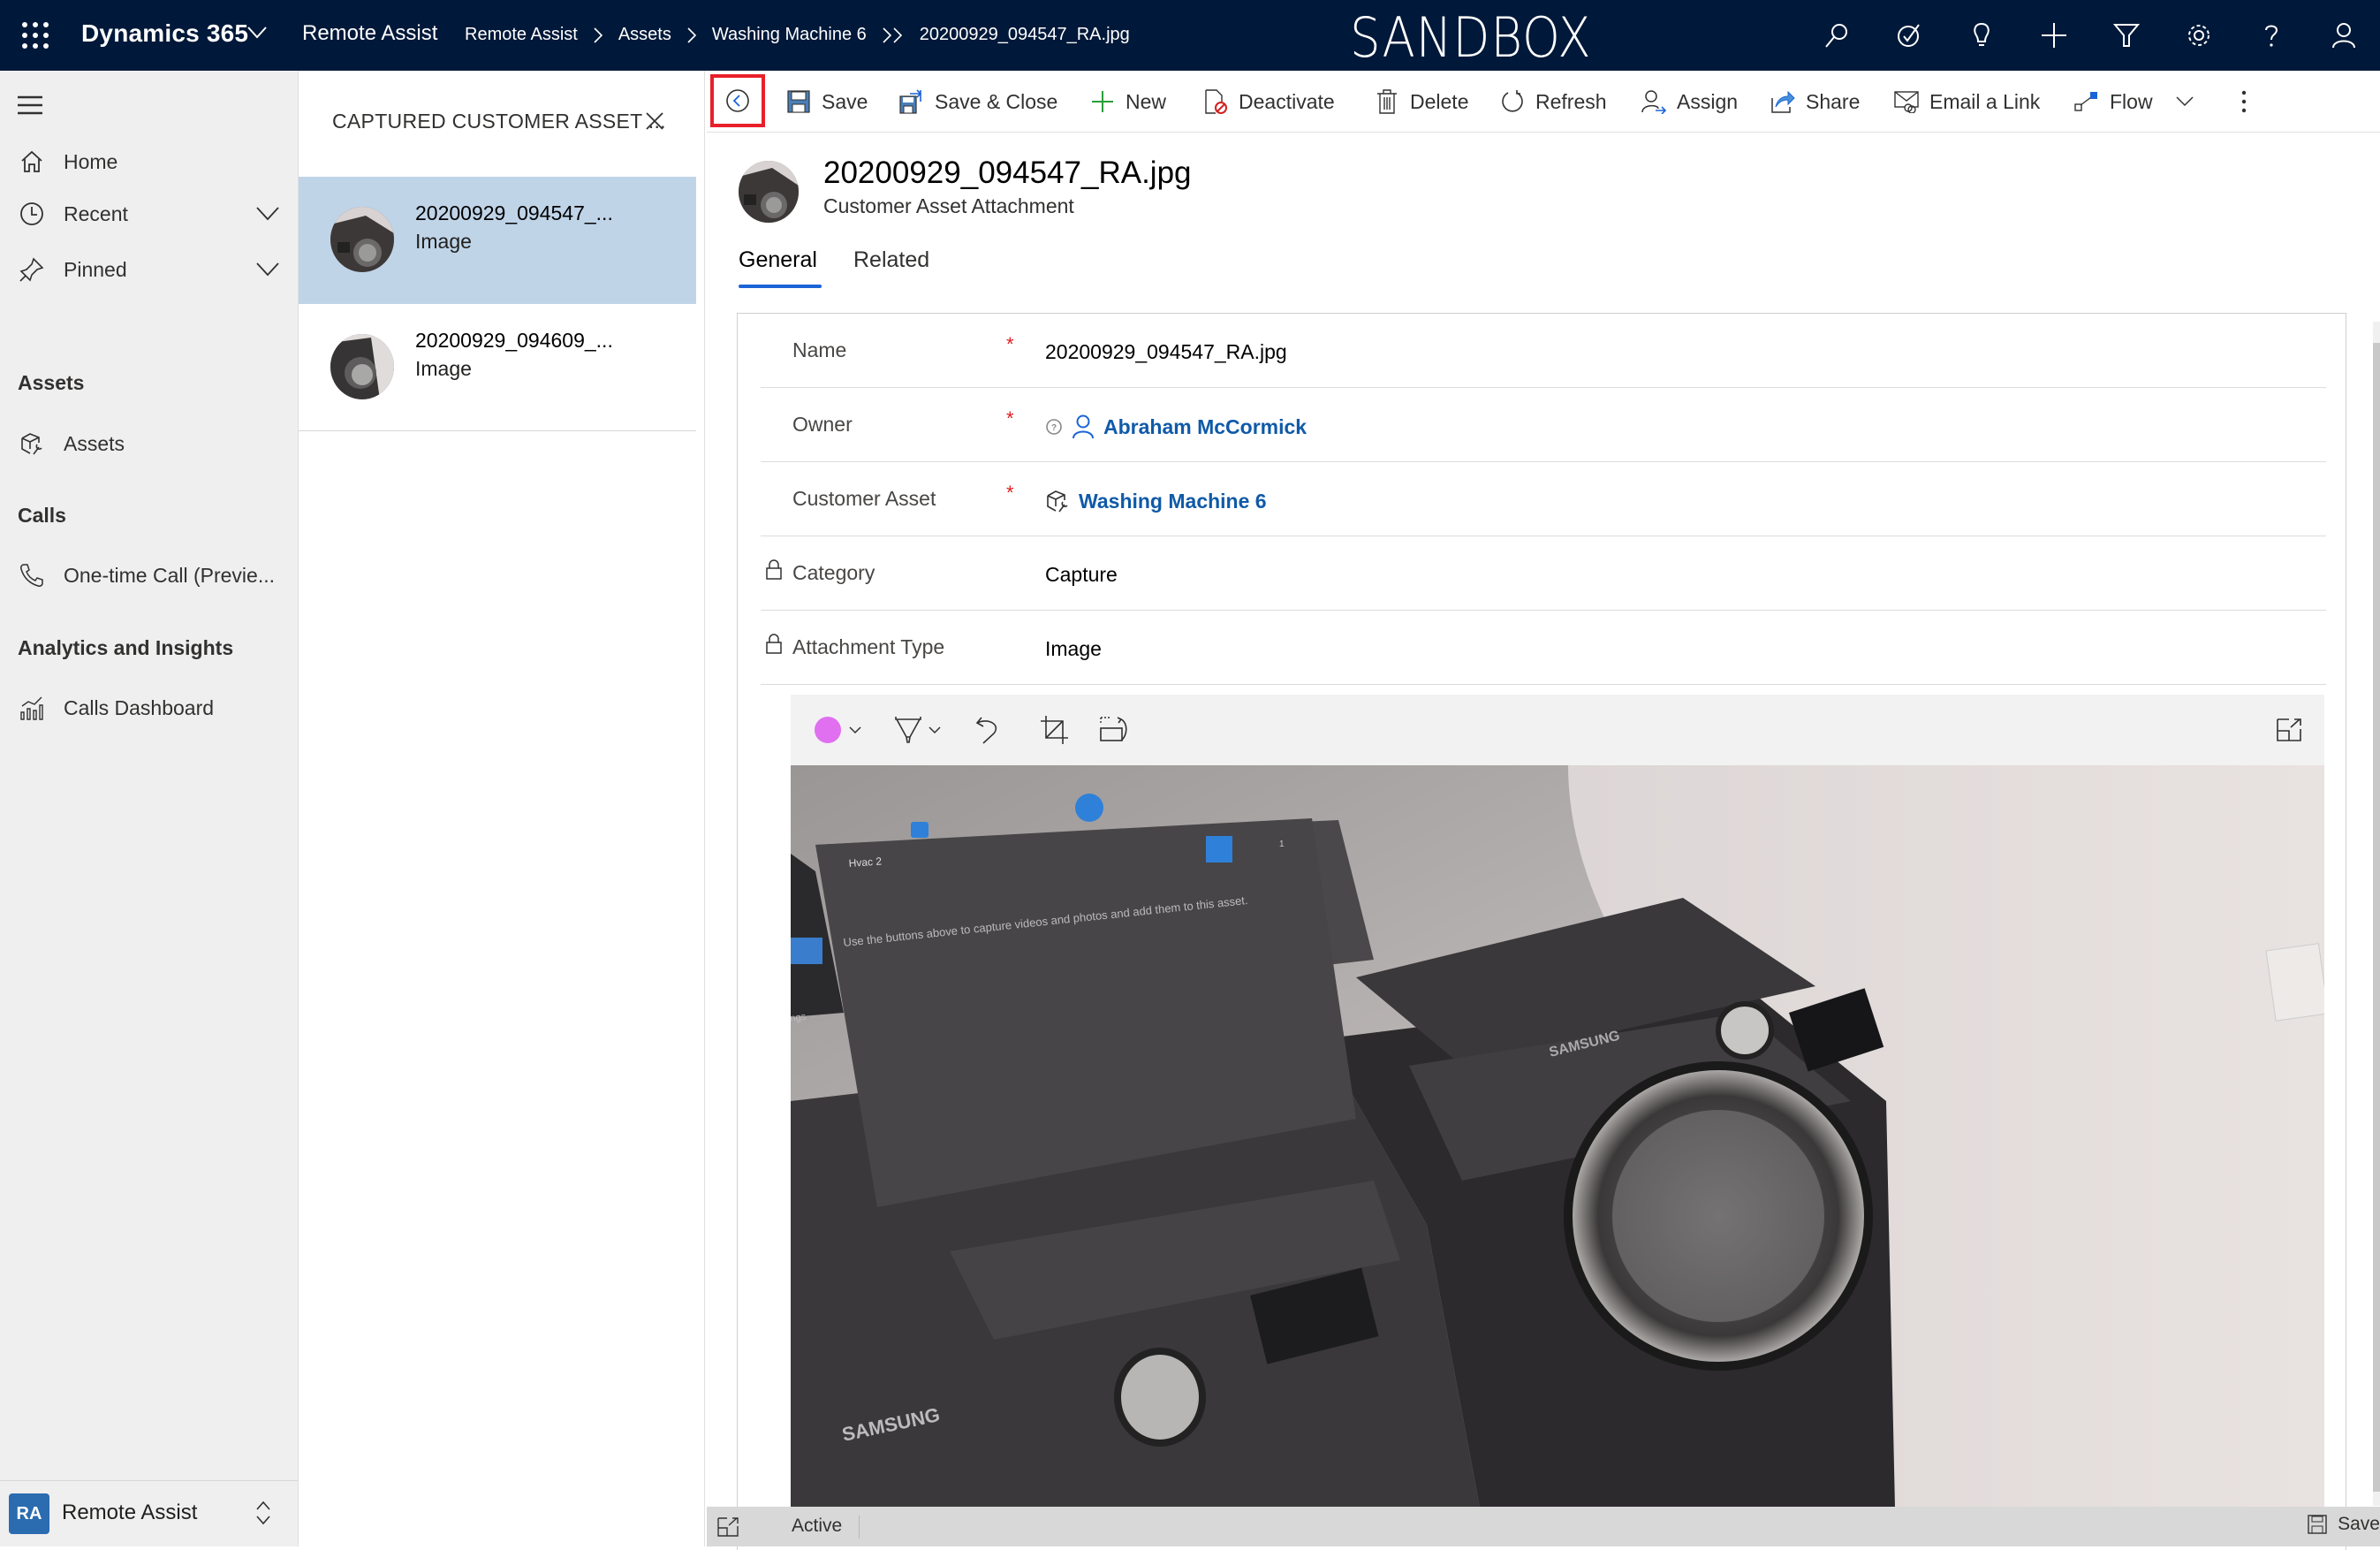 The width and height of the screenshot is (2380, 1550). I want to click on save-icon, so click(798, 101).